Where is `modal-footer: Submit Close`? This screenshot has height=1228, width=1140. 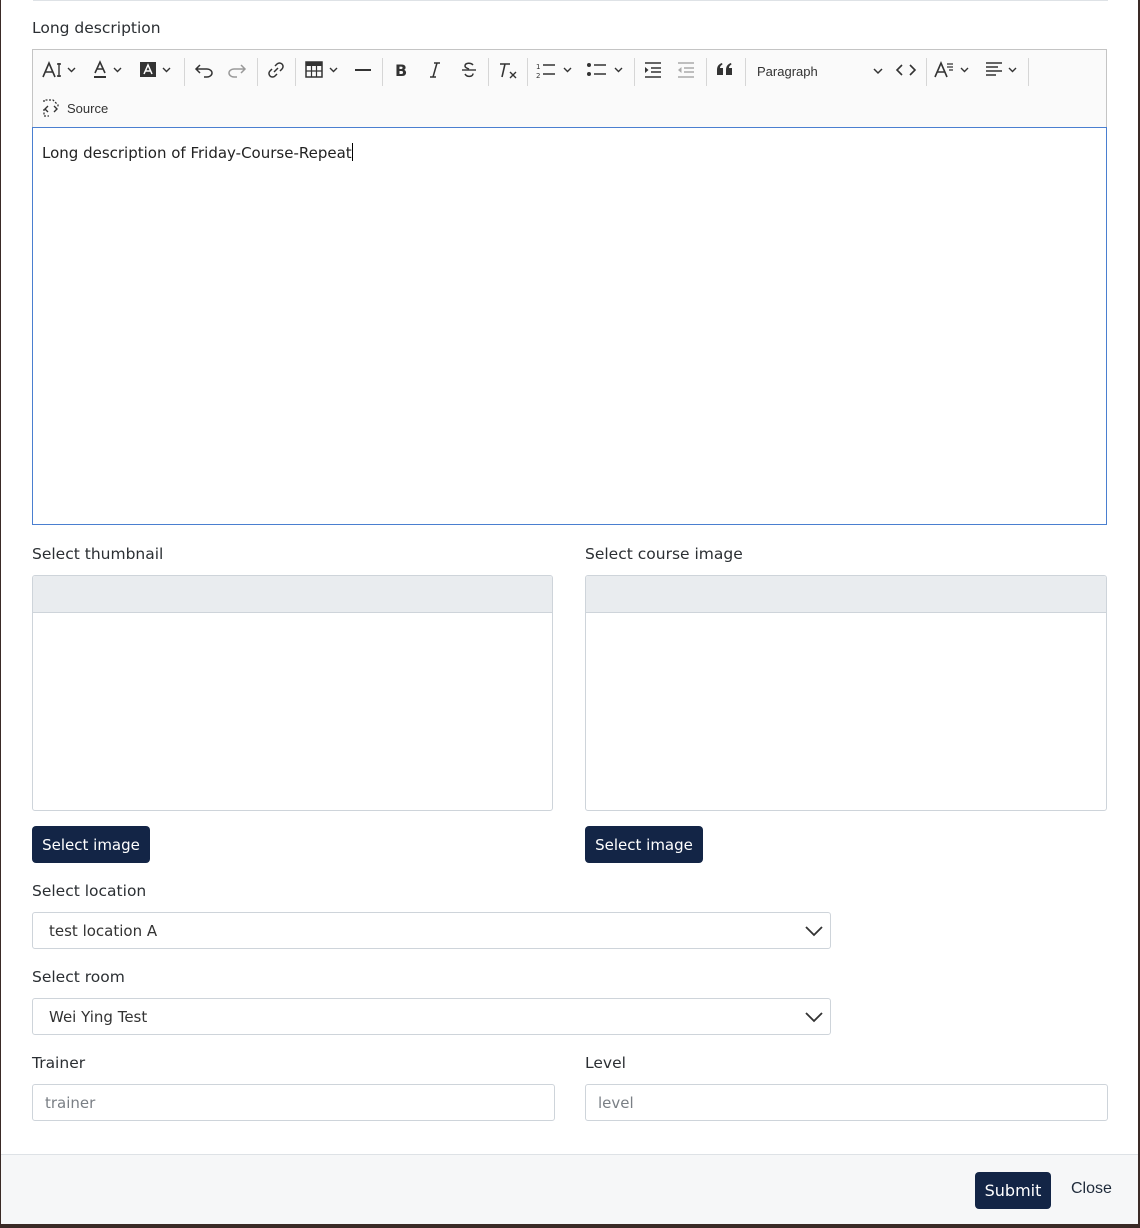
modal-footer: Submit Close is located at coordinates (569, 1189).